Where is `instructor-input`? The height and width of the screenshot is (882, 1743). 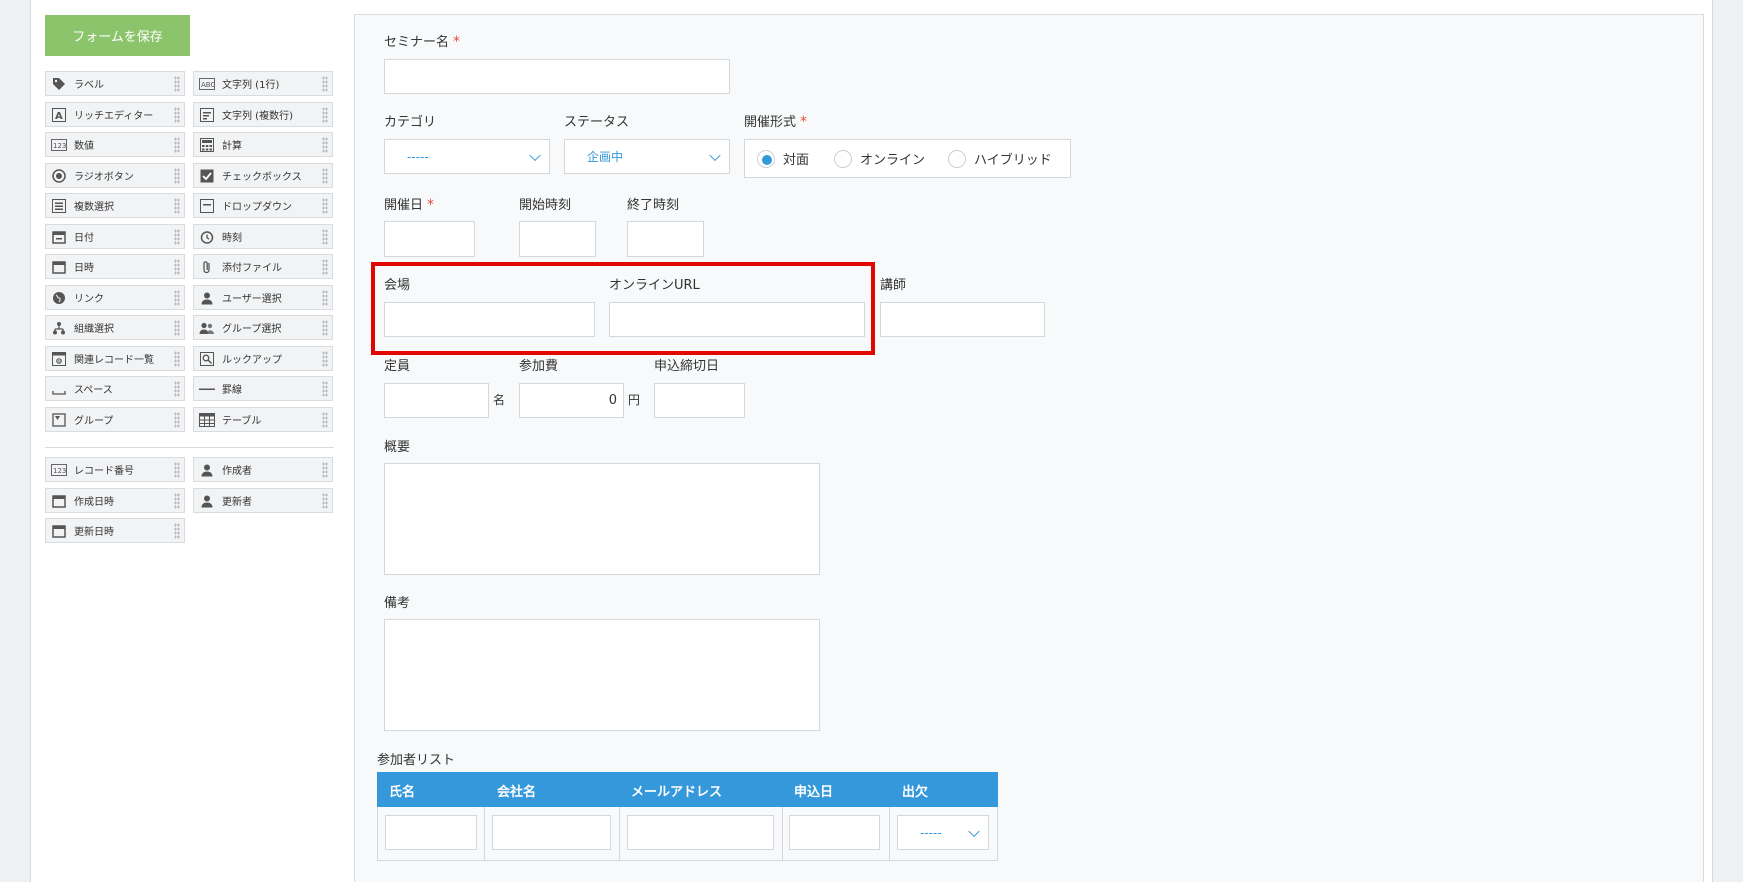
instructor-input is located at coordinates (962, 319).